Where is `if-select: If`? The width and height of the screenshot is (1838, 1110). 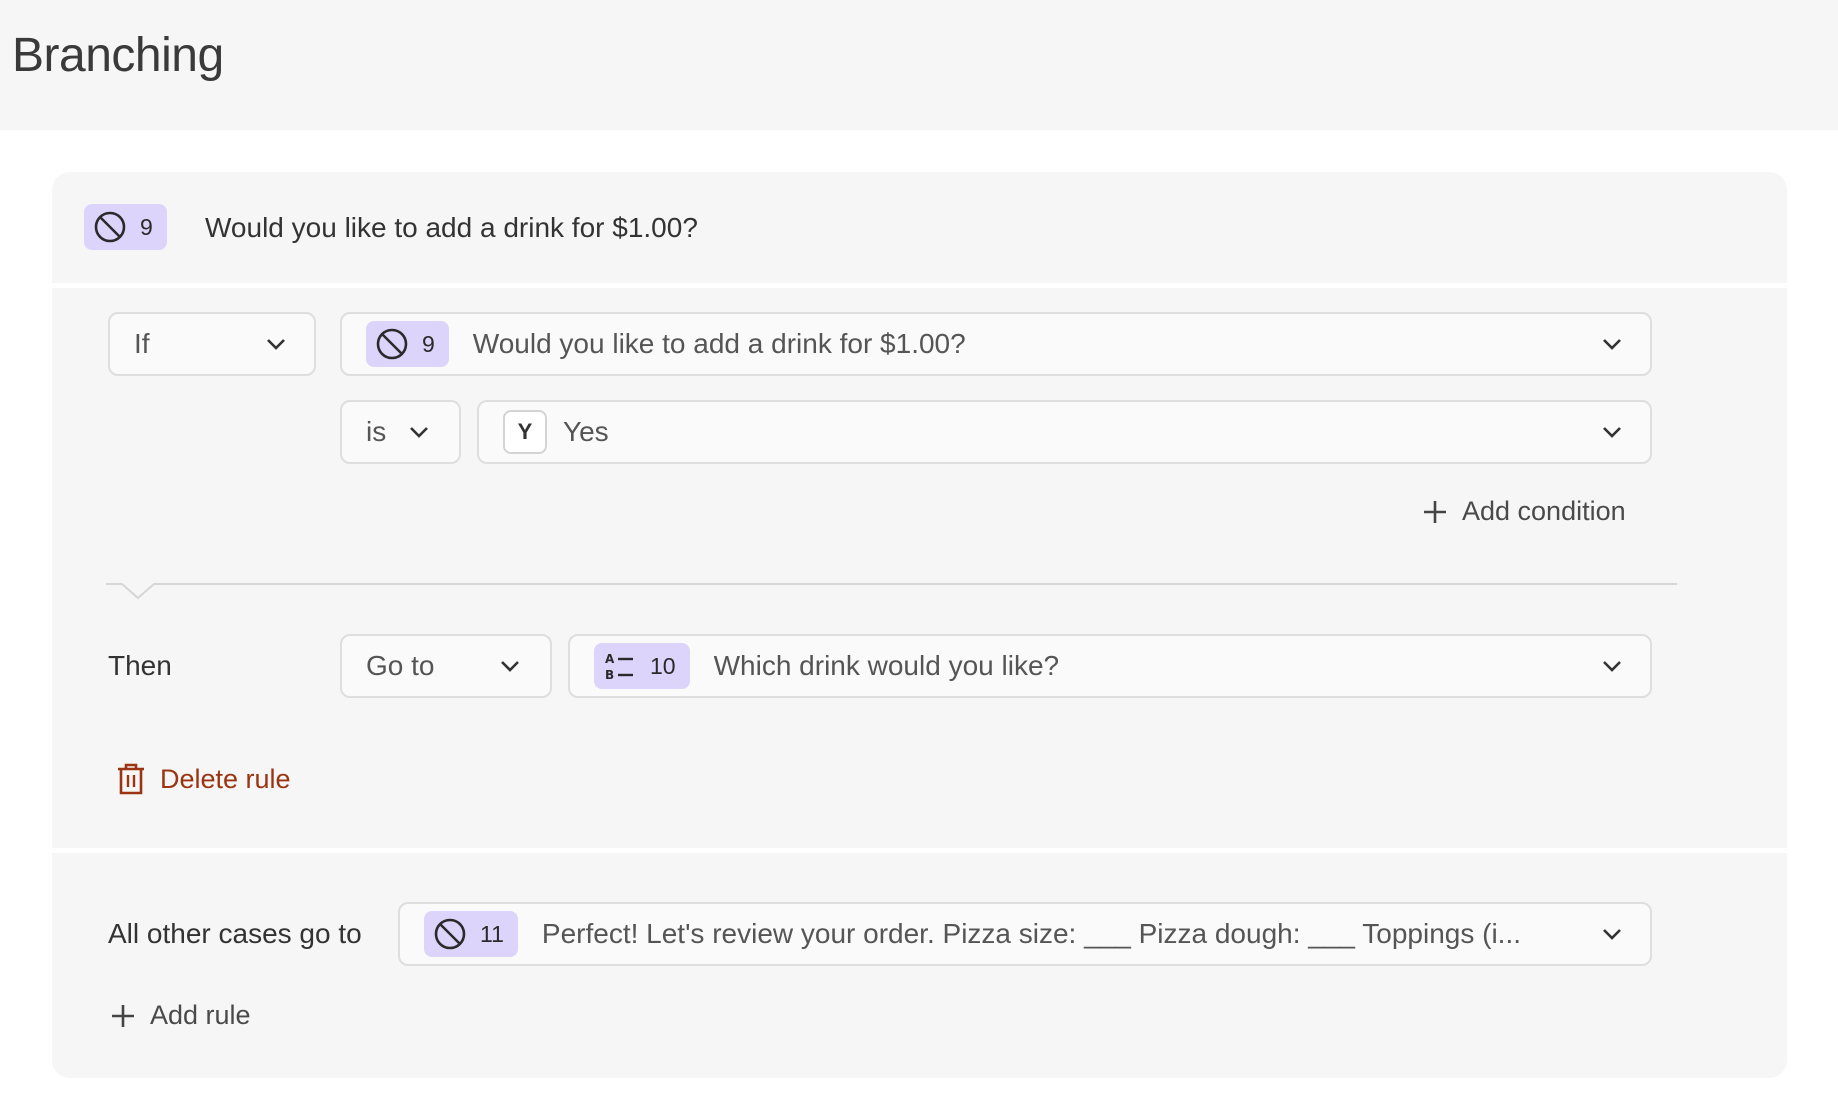 if-select: If is located at coordinates (212, 344).